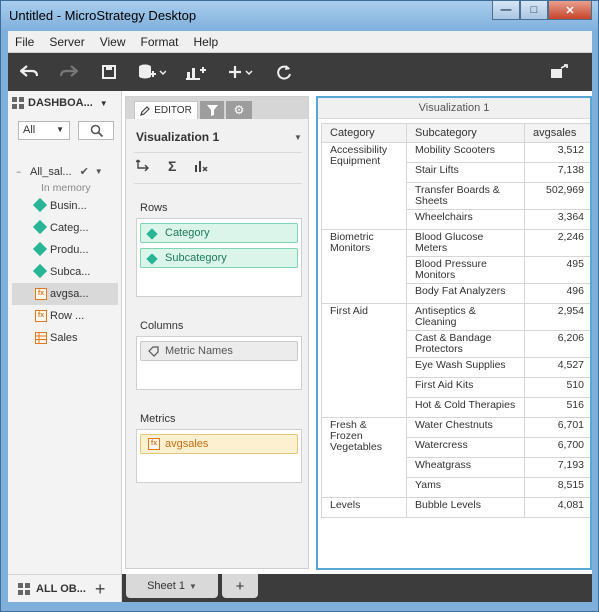 The width and height of the screenshot is (599, 612). I want to click on category-cell: Levels, so click(364, 507).